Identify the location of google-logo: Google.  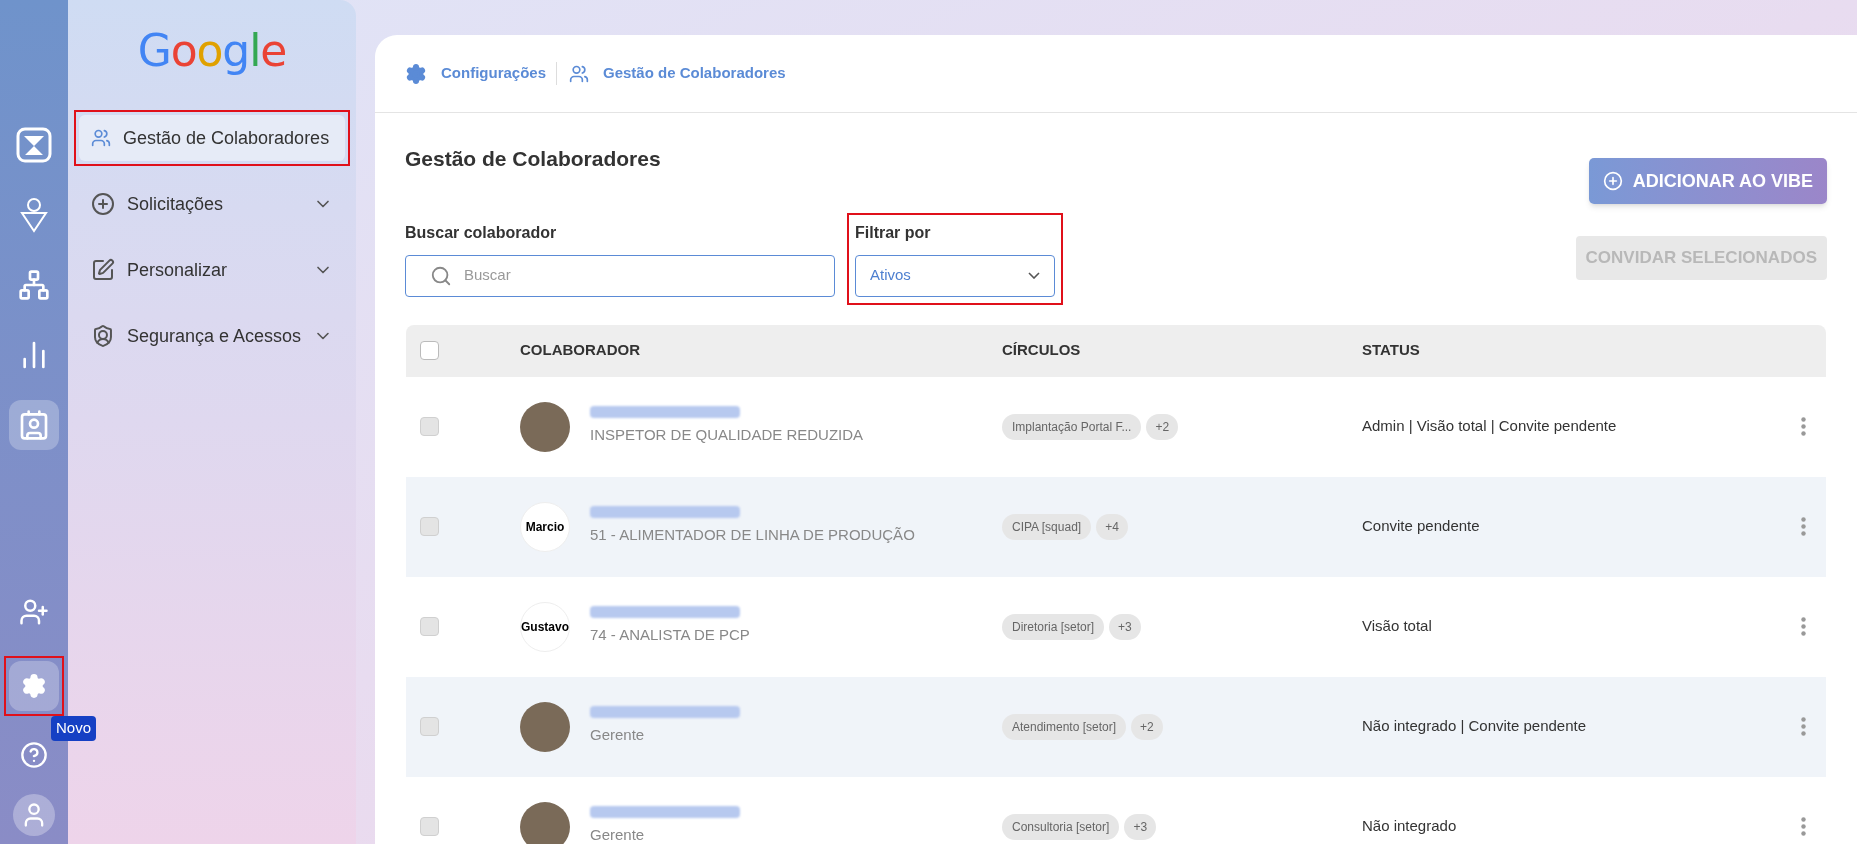
(212, 51).